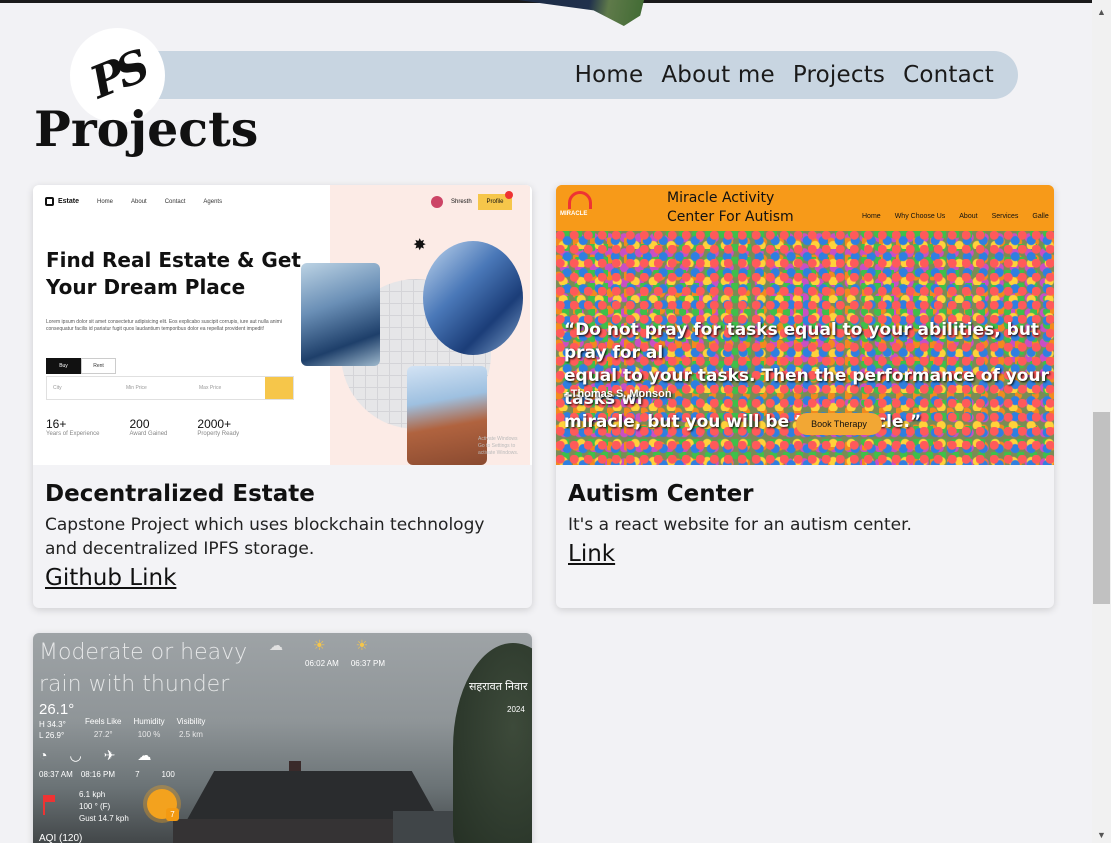 The height and width of the screenshot is (843, 1111). Describe the element at coordinates (423, 827) in the screenshot. I see `house-image` at that location.